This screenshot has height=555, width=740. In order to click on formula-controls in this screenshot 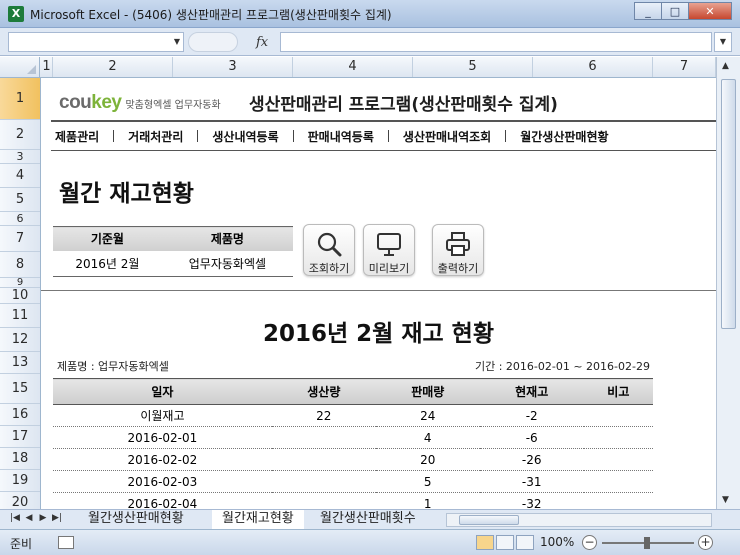, I will do `click(213, 42)`.